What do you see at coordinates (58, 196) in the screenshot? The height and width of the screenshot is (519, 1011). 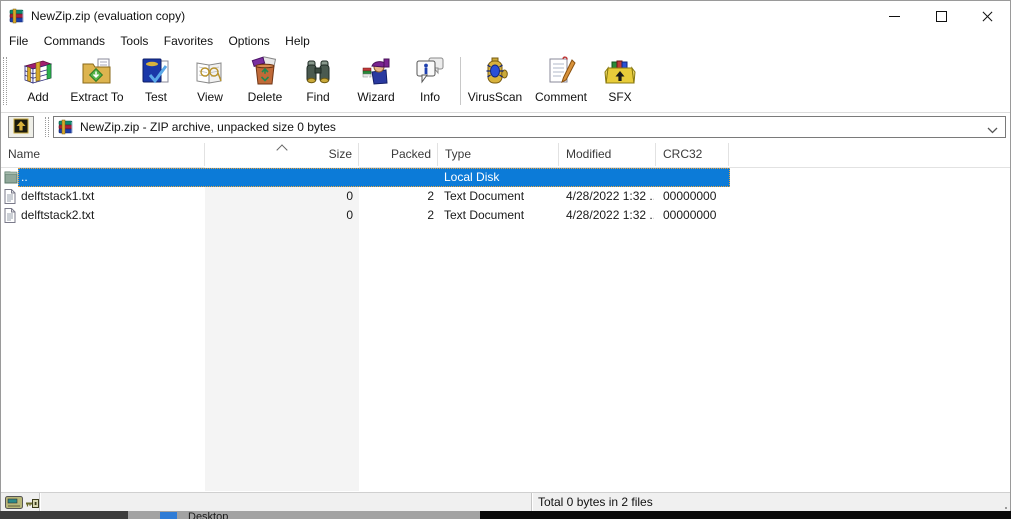 I see `cell-name: delftstack1.txt` at bounding box center [58, 196].